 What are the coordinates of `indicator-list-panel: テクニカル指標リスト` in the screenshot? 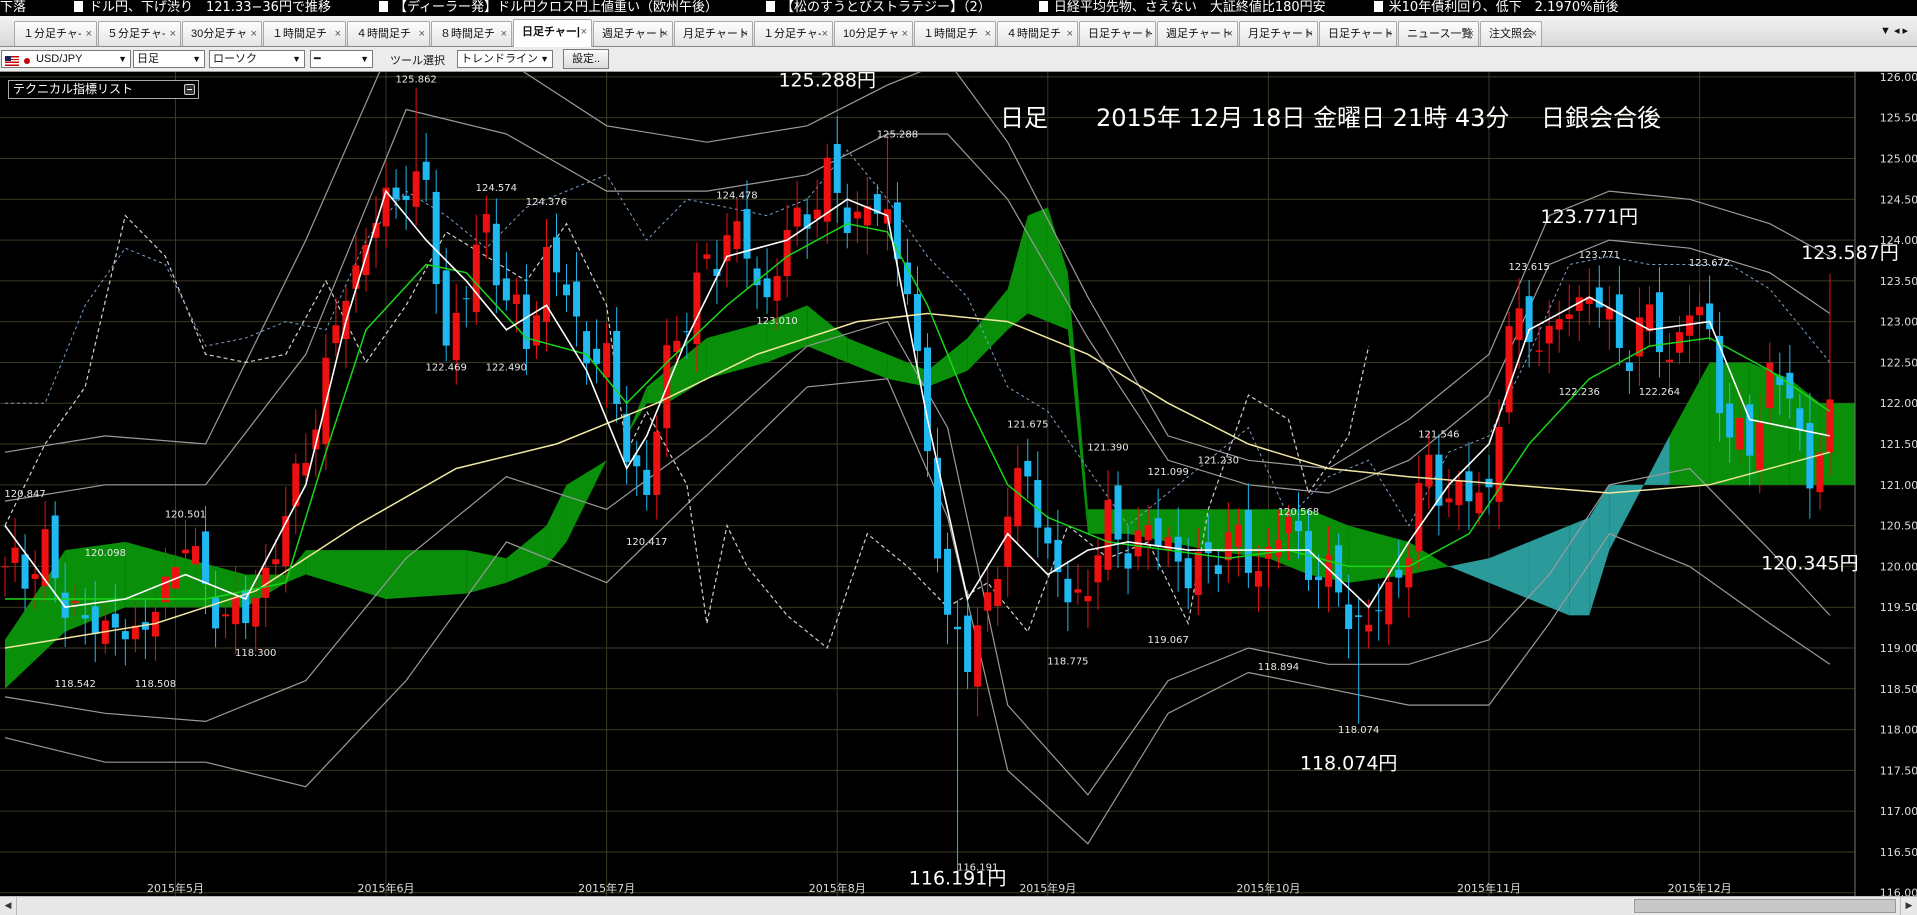 It's located at (103, 89).